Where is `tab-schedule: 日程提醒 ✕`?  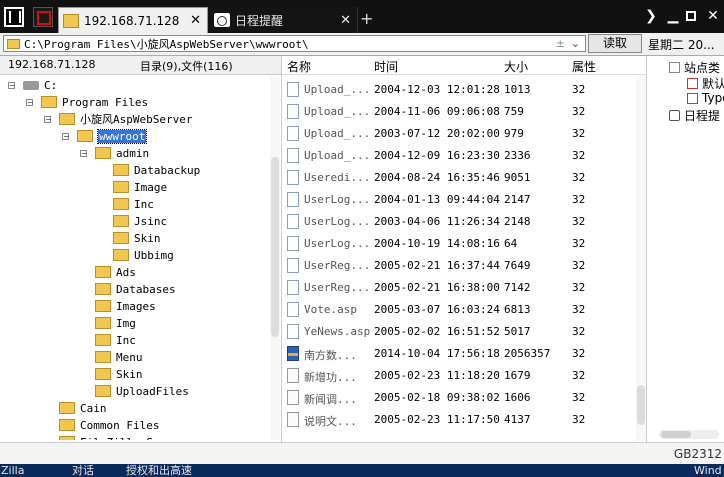
tab-schedule: 日程提醒 ✕ is located at coordinates (284, 20).